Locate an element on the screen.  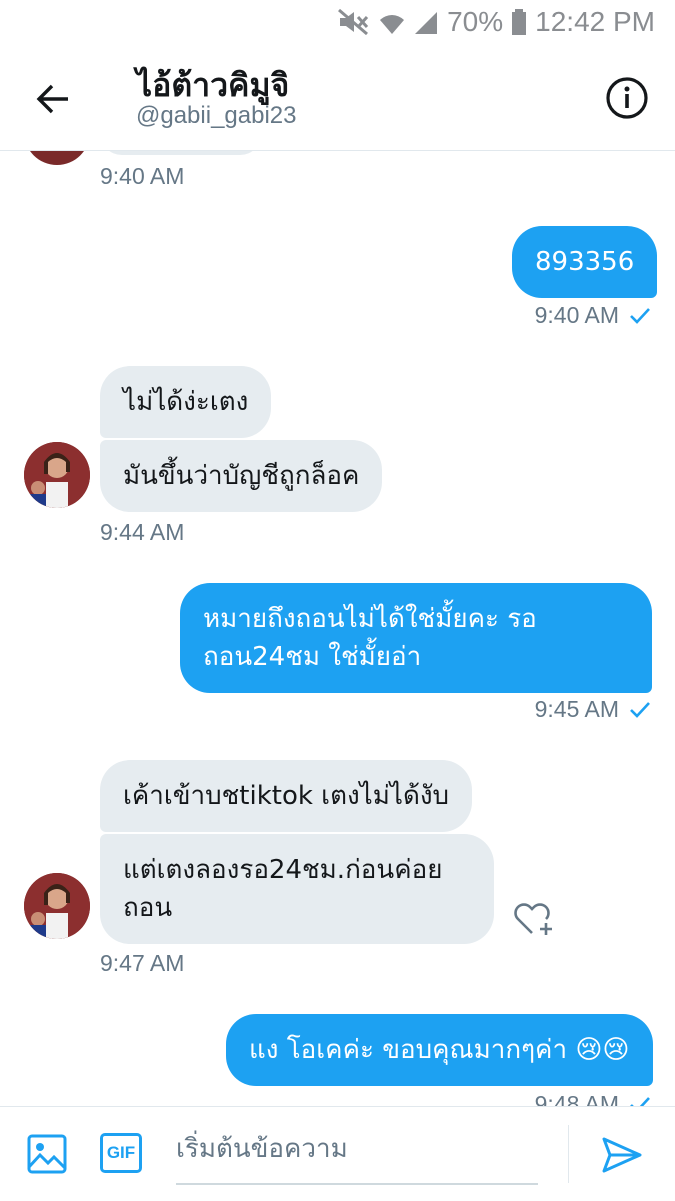
message-composer: GIF is located at coordinates (337, 1153).